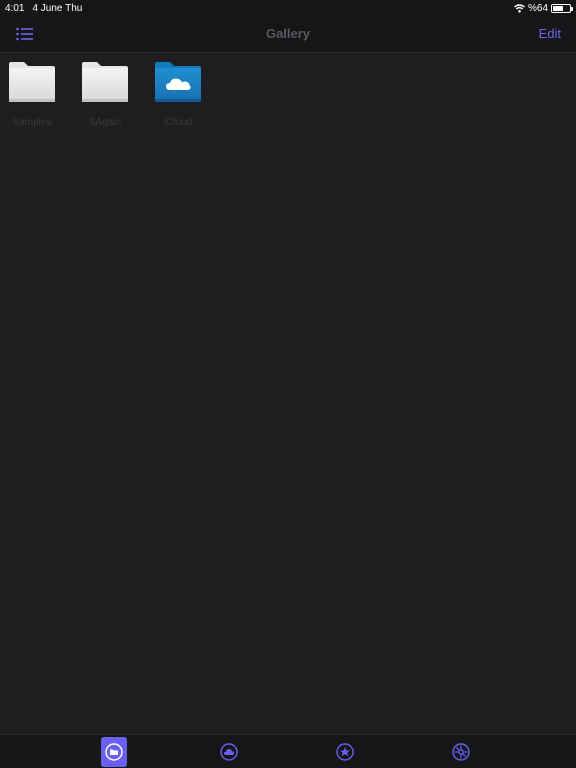  I want to click on tab-settings, so click(461, 752).